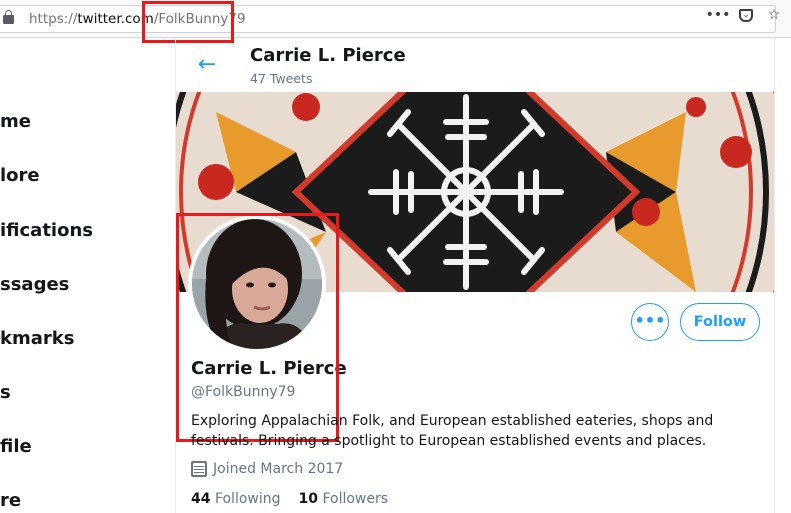  I want to click on followers-count: 10, so click(308, 499).